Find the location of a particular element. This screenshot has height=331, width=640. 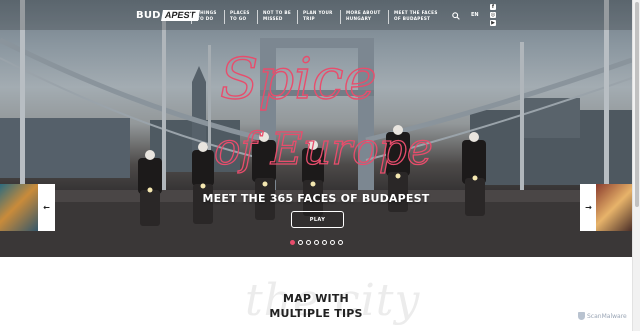

page-scrollbar is located at coordinates (636, 165).